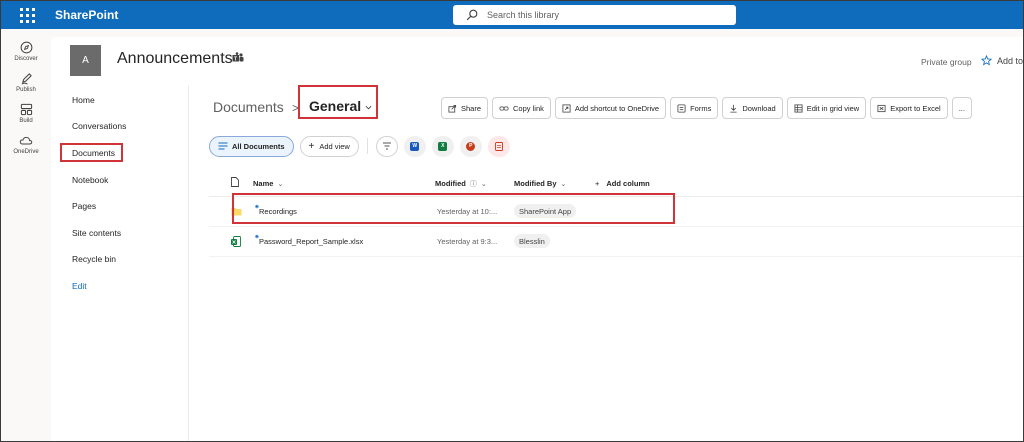  I want to click on pdf-icon, so click(498, 146).